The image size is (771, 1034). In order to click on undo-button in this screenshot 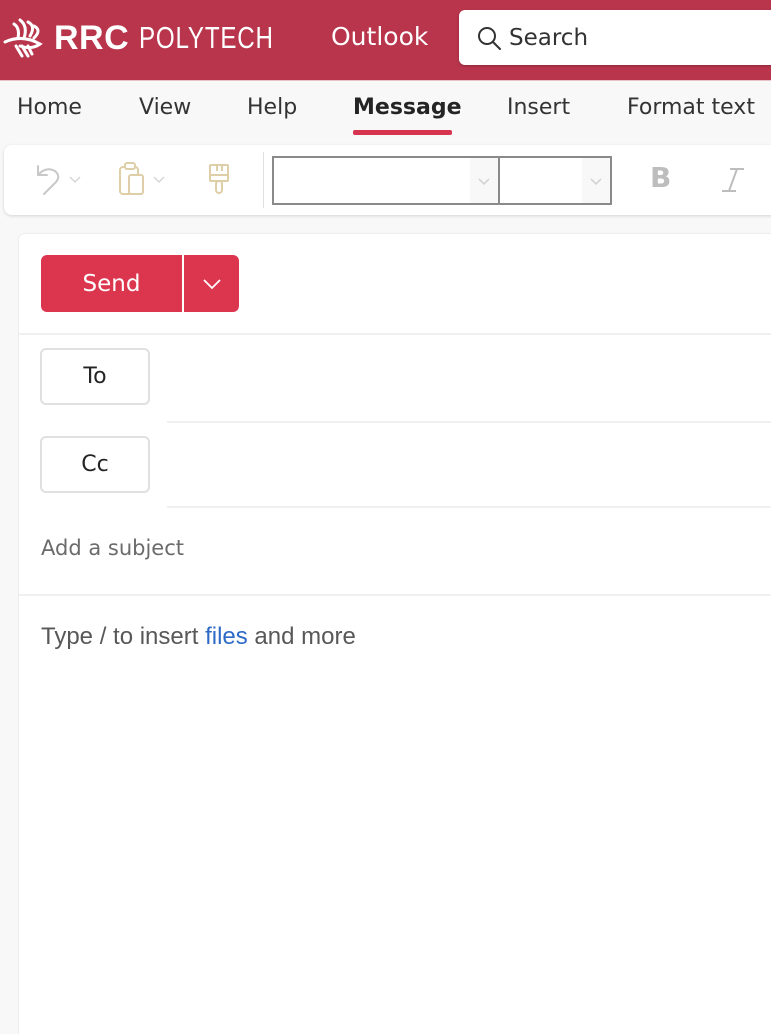, I will do `click(58, 179)`.